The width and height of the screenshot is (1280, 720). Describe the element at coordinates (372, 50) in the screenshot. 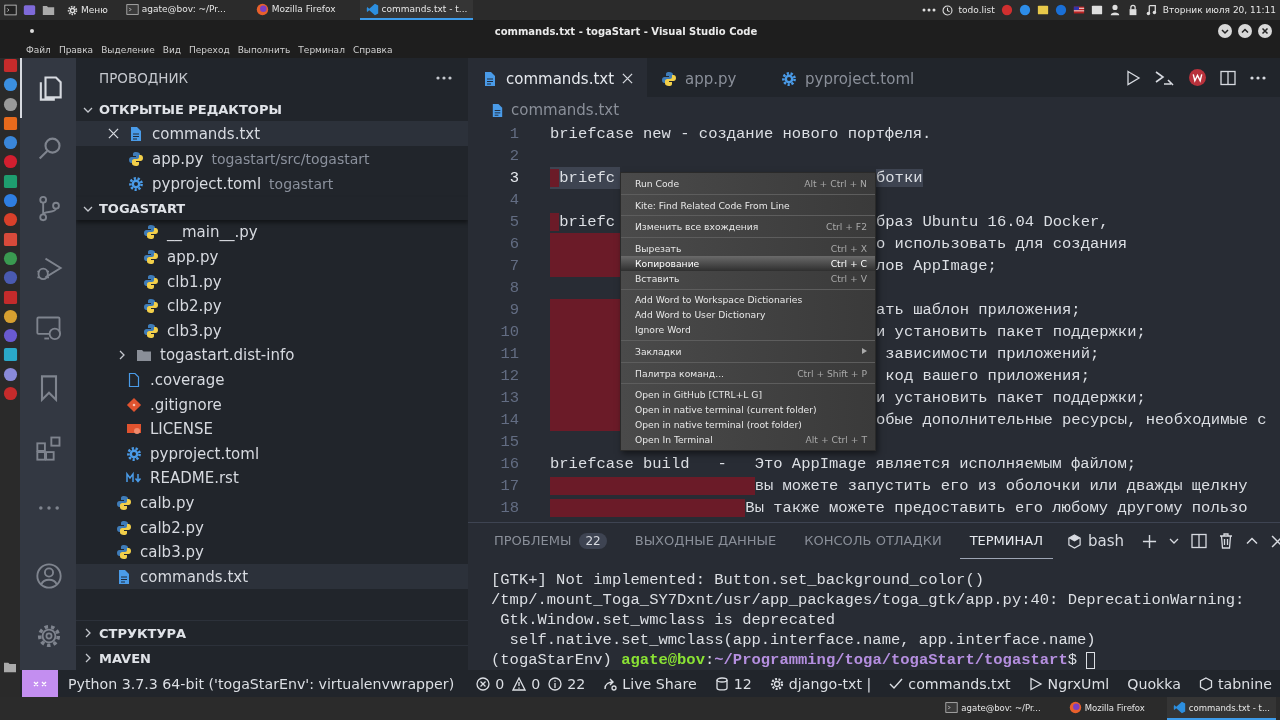

I see `menu-item: Справка` at that location.